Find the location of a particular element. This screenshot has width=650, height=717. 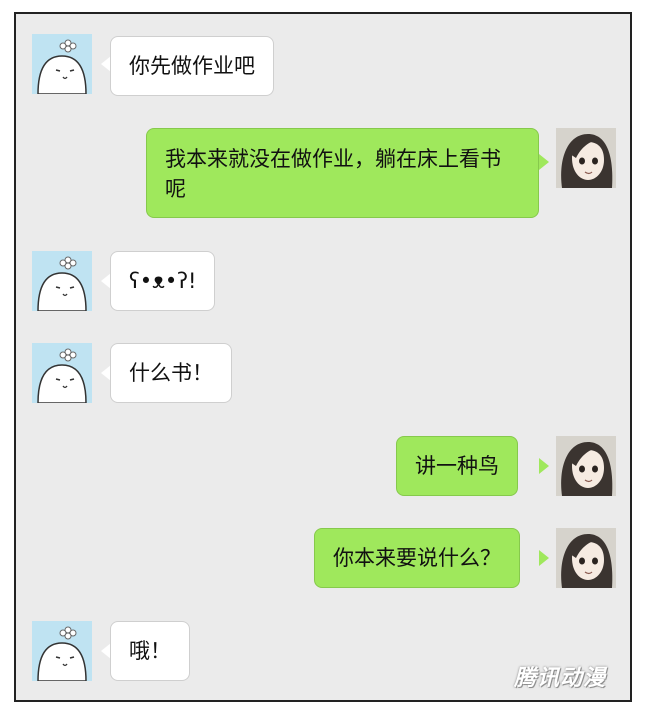

message-text: ʕ•ᴥ•ʔ! is located at coordinates (163, 281).